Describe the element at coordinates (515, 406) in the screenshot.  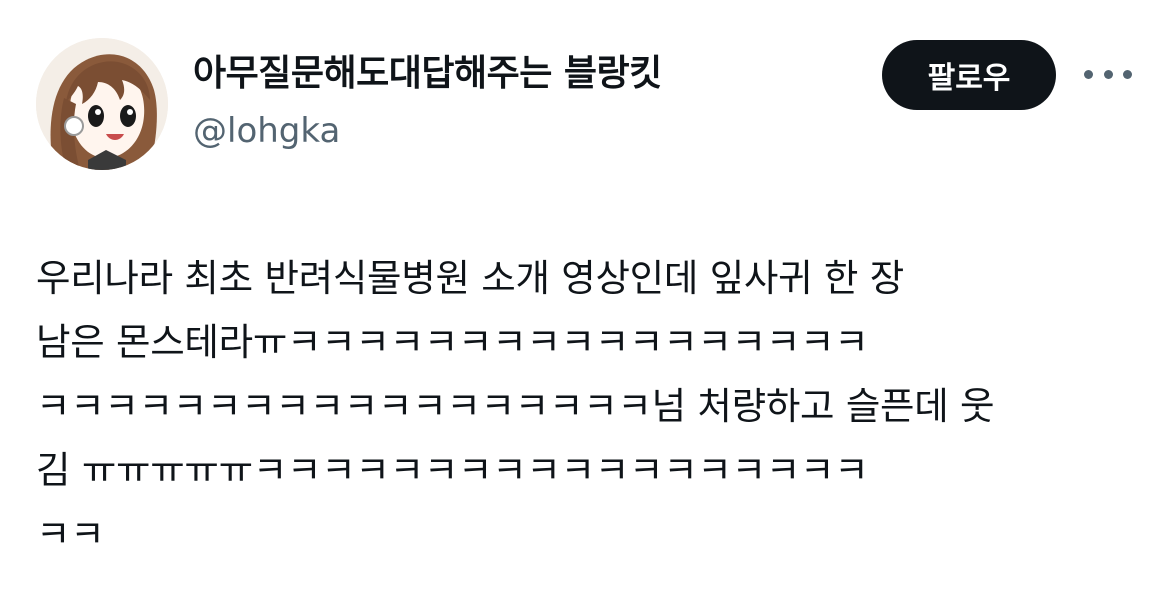
I see `tweet-text-line: ㅋㅋㅋㅋㅋㅋㅋㅋㅋㅋㅋㅋㅋㅋㅋㅋㅋㅋ넘 처량하고 슬픈데 웃` at that location.